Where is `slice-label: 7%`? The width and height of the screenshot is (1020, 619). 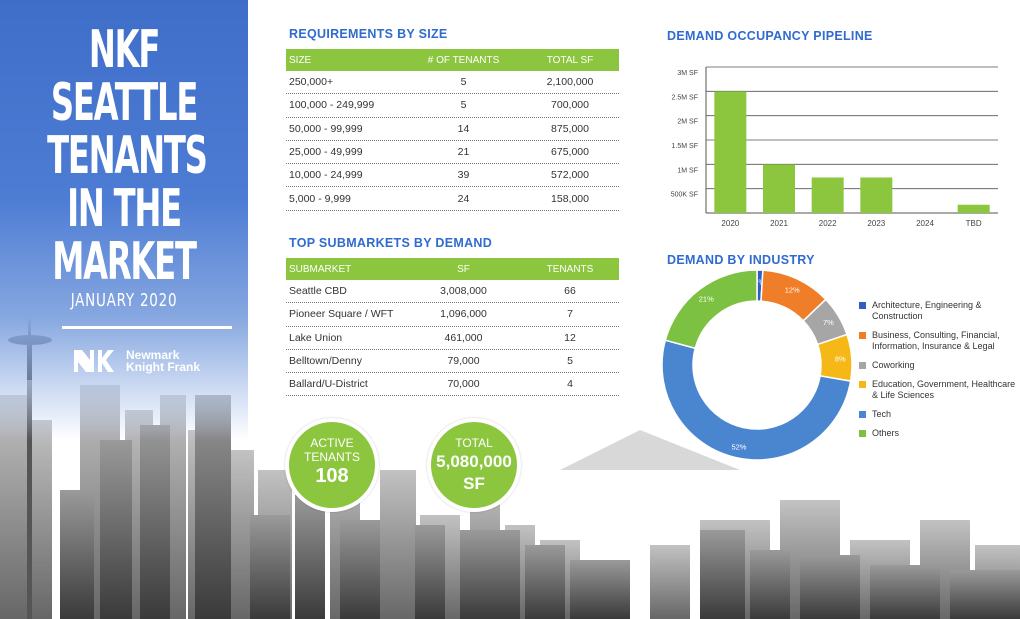 slice-label: 7% is located at coordinates (828, 322).